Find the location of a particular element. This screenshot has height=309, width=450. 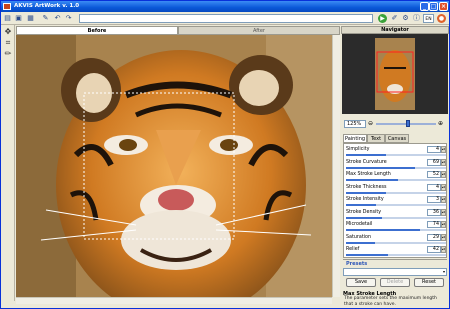

zoom-slider-handle is located at coordinates (408, 123).